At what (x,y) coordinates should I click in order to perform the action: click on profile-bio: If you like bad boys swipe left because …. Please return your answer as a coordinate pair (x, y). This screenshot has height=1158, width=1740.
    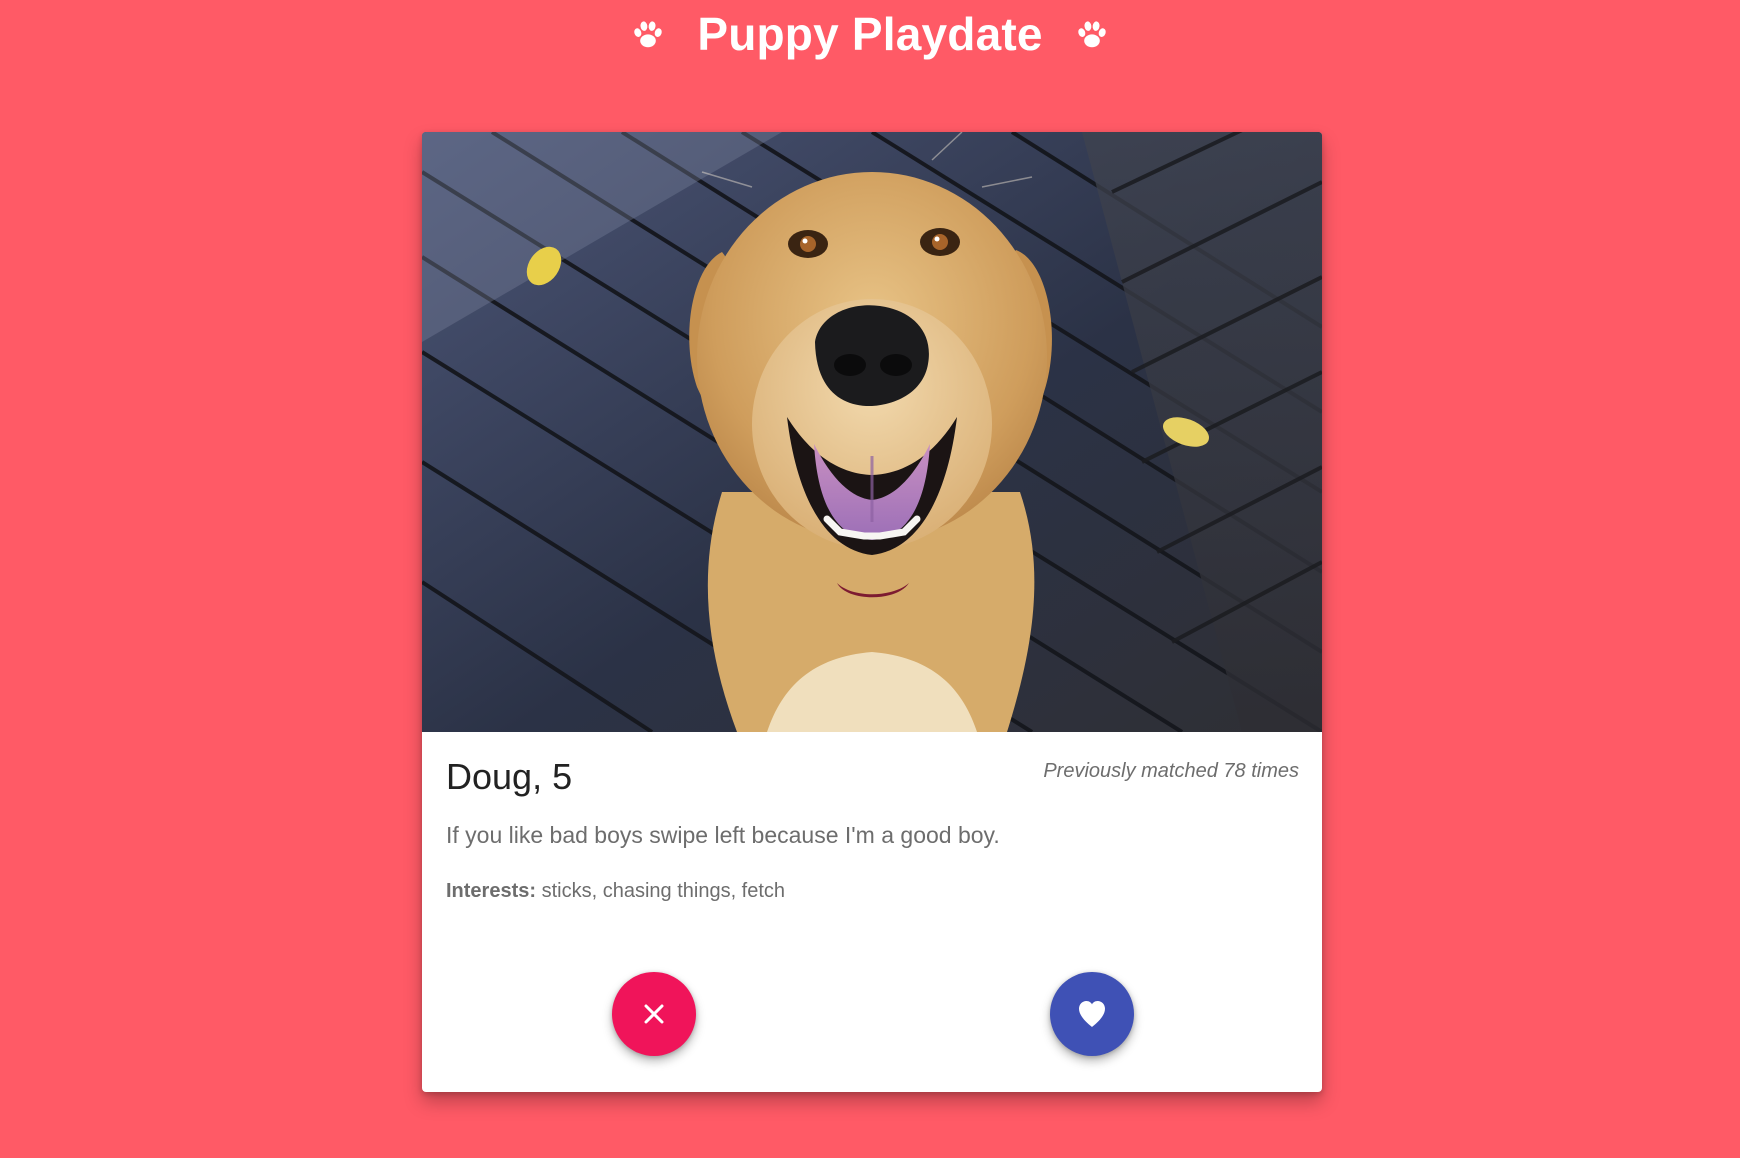
    Looking at the image, I should click on (723, 835).